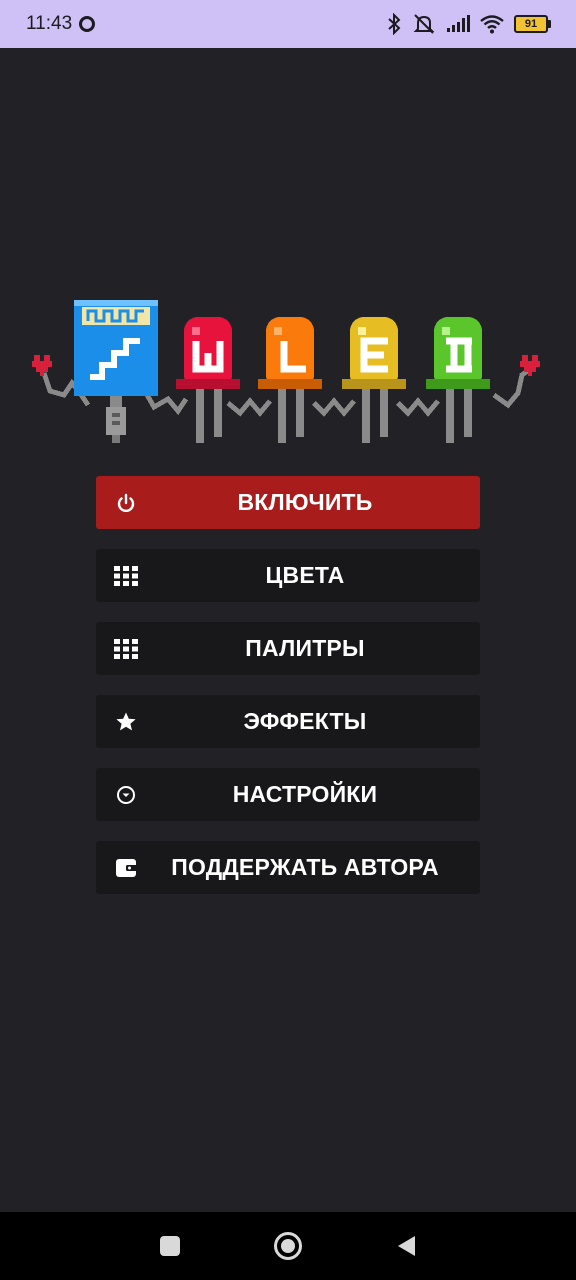 The height and width of the screenshot is (1280, 576). I want to click on power-on-button: ВКЛЮЧИТЬ, so click(288, 502).